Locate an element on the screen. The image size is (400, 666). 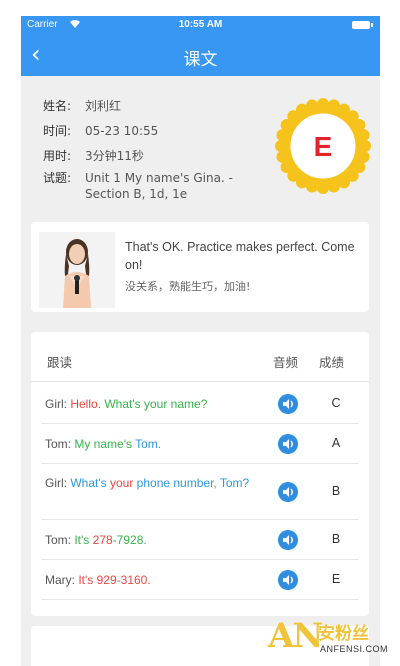
row-grade: E is located at coordinates (336, 579).